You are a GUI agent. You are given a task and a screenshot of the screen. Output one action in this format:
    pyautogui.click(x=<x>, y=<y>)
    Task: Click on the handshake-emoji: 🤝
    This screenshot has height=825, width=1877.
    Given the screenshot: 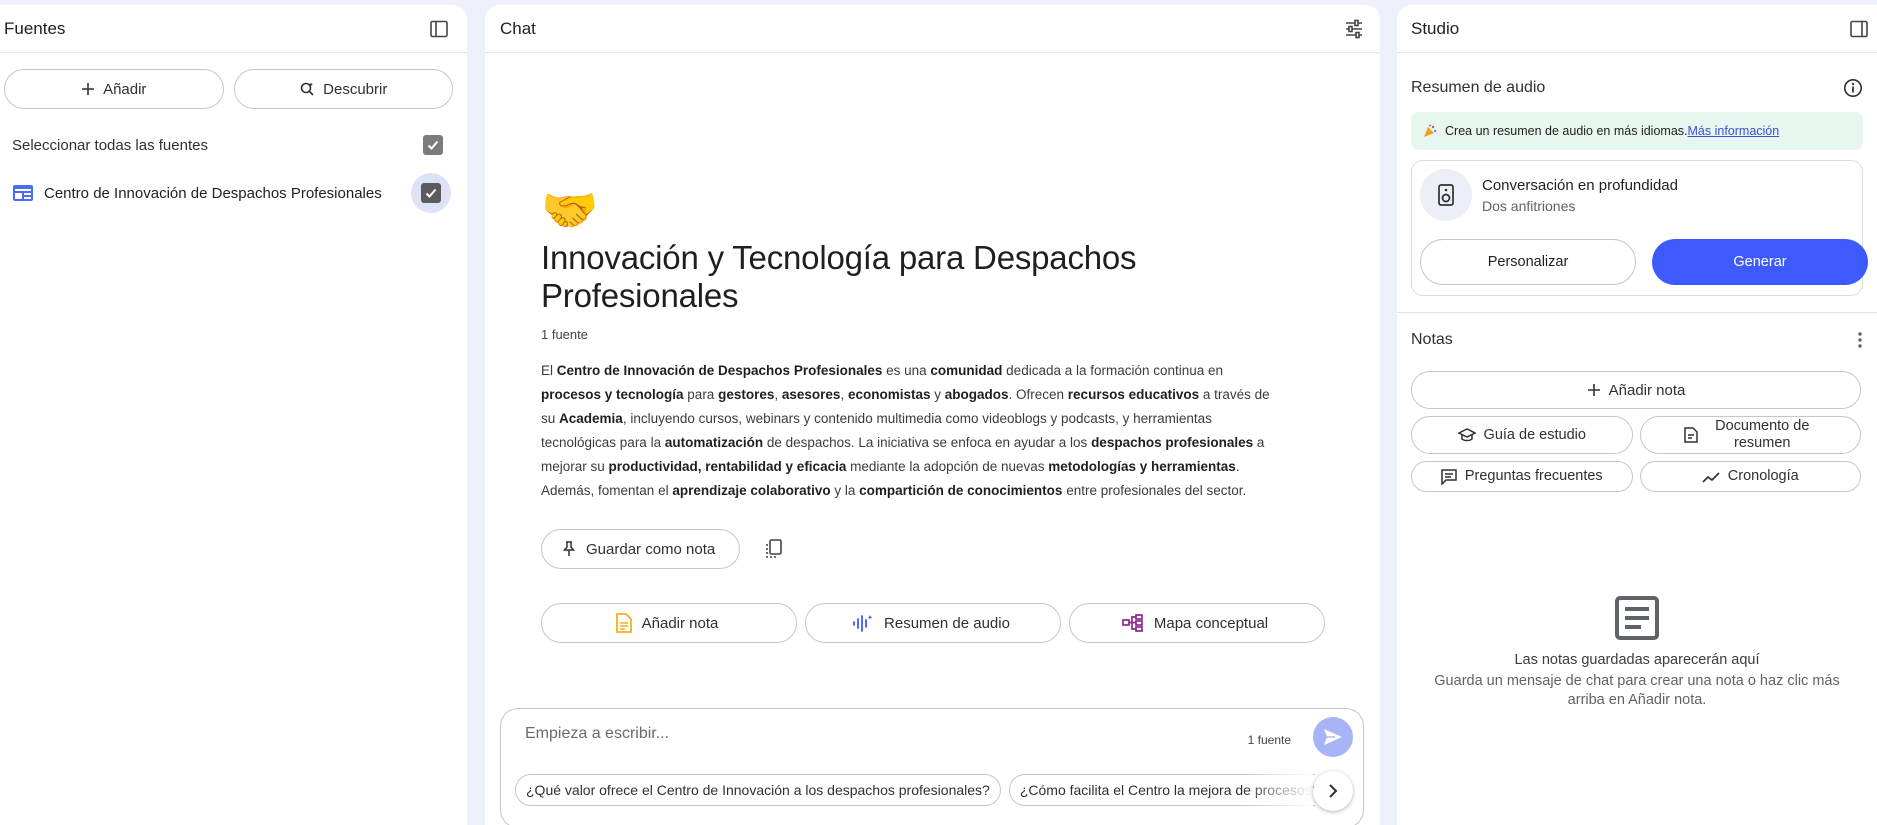 What is the action you would take?
    pyautogui.click(x=570, y=210)
    